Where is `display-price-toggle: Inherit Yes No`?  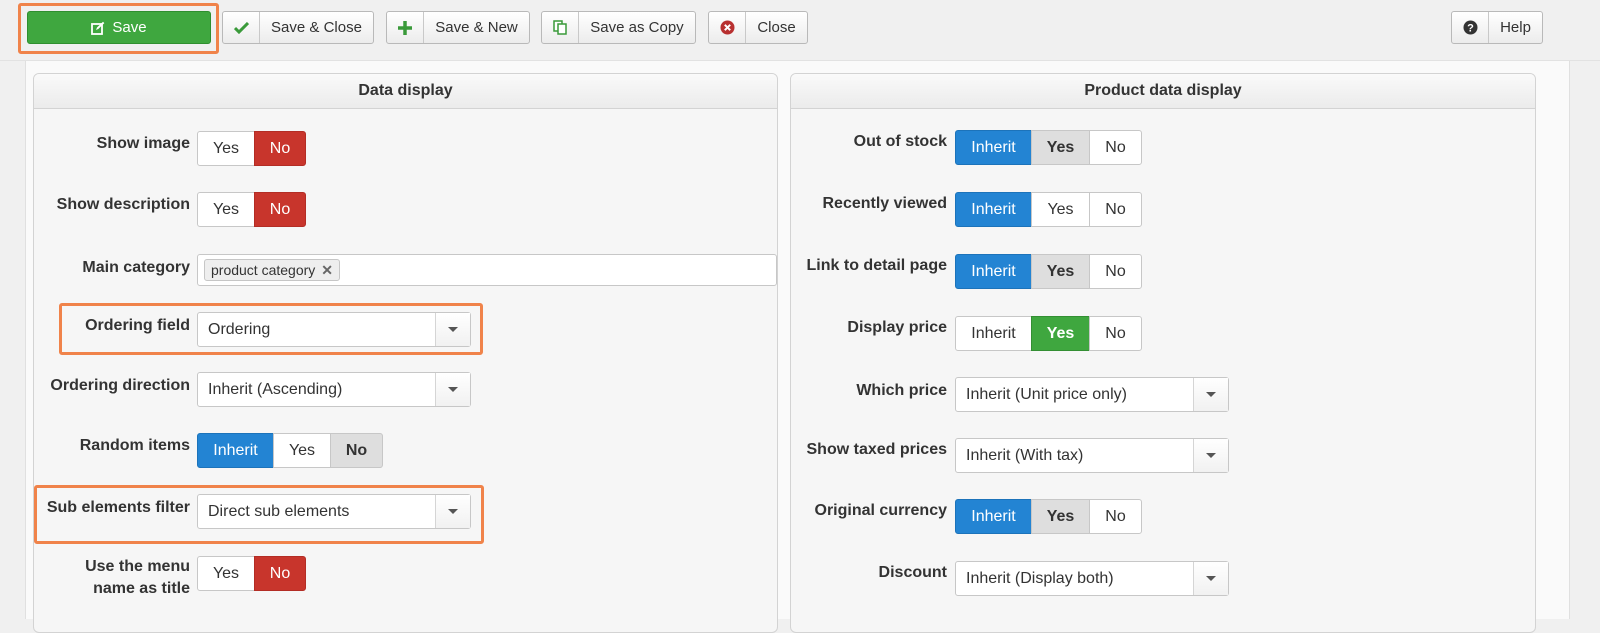 display-price-toggle: Inherit Yes No is located at coordinates (1048, 333).